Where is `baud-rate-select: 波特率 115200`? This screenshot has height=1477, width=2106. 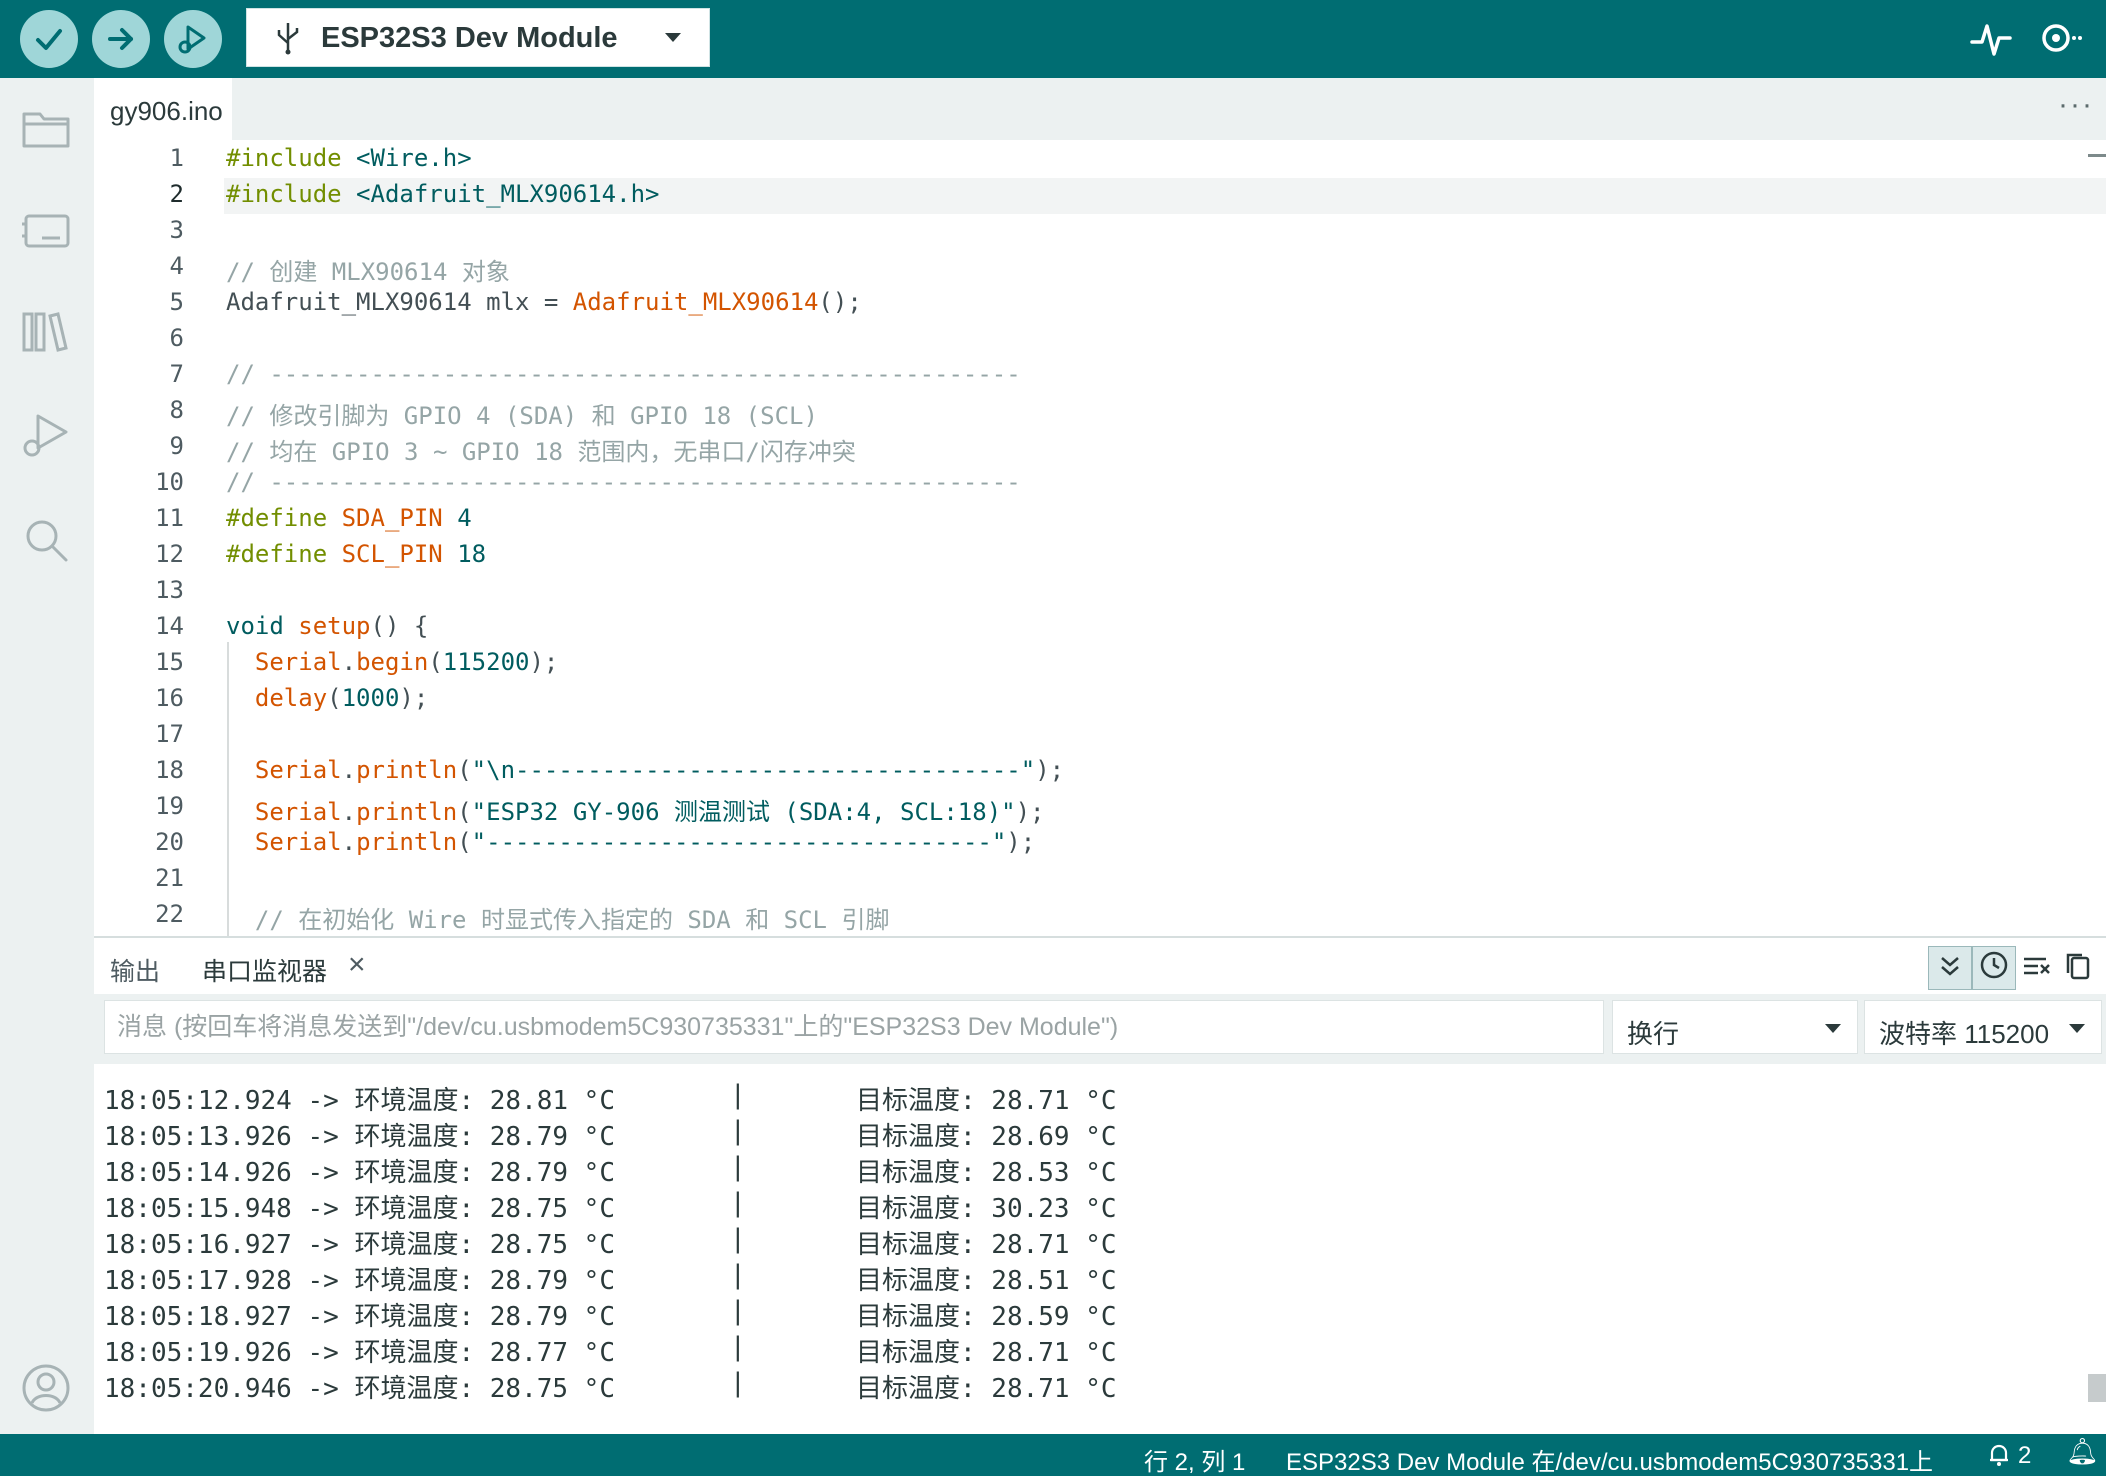
baud-rate-select: 波特率 115200 is located at coordinates (1983, 1027).